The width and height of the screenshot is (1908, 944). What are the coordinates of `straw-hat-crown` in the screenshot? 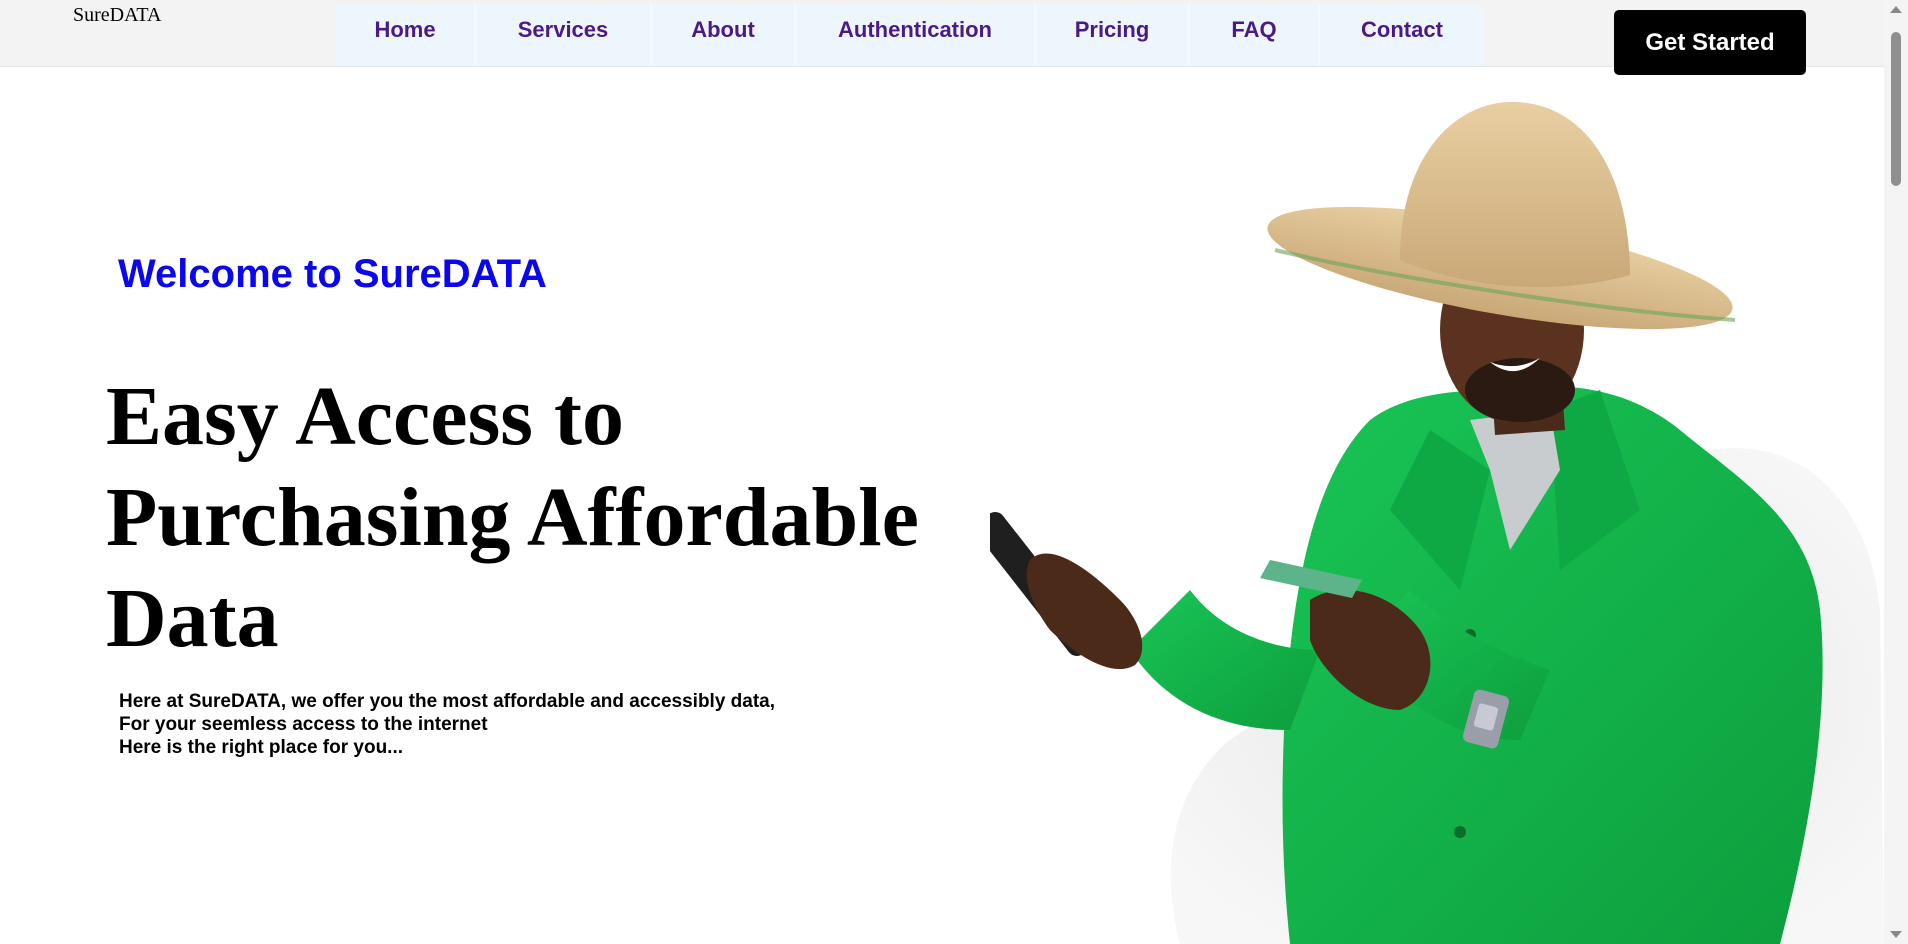 It's located at (1515, 194).